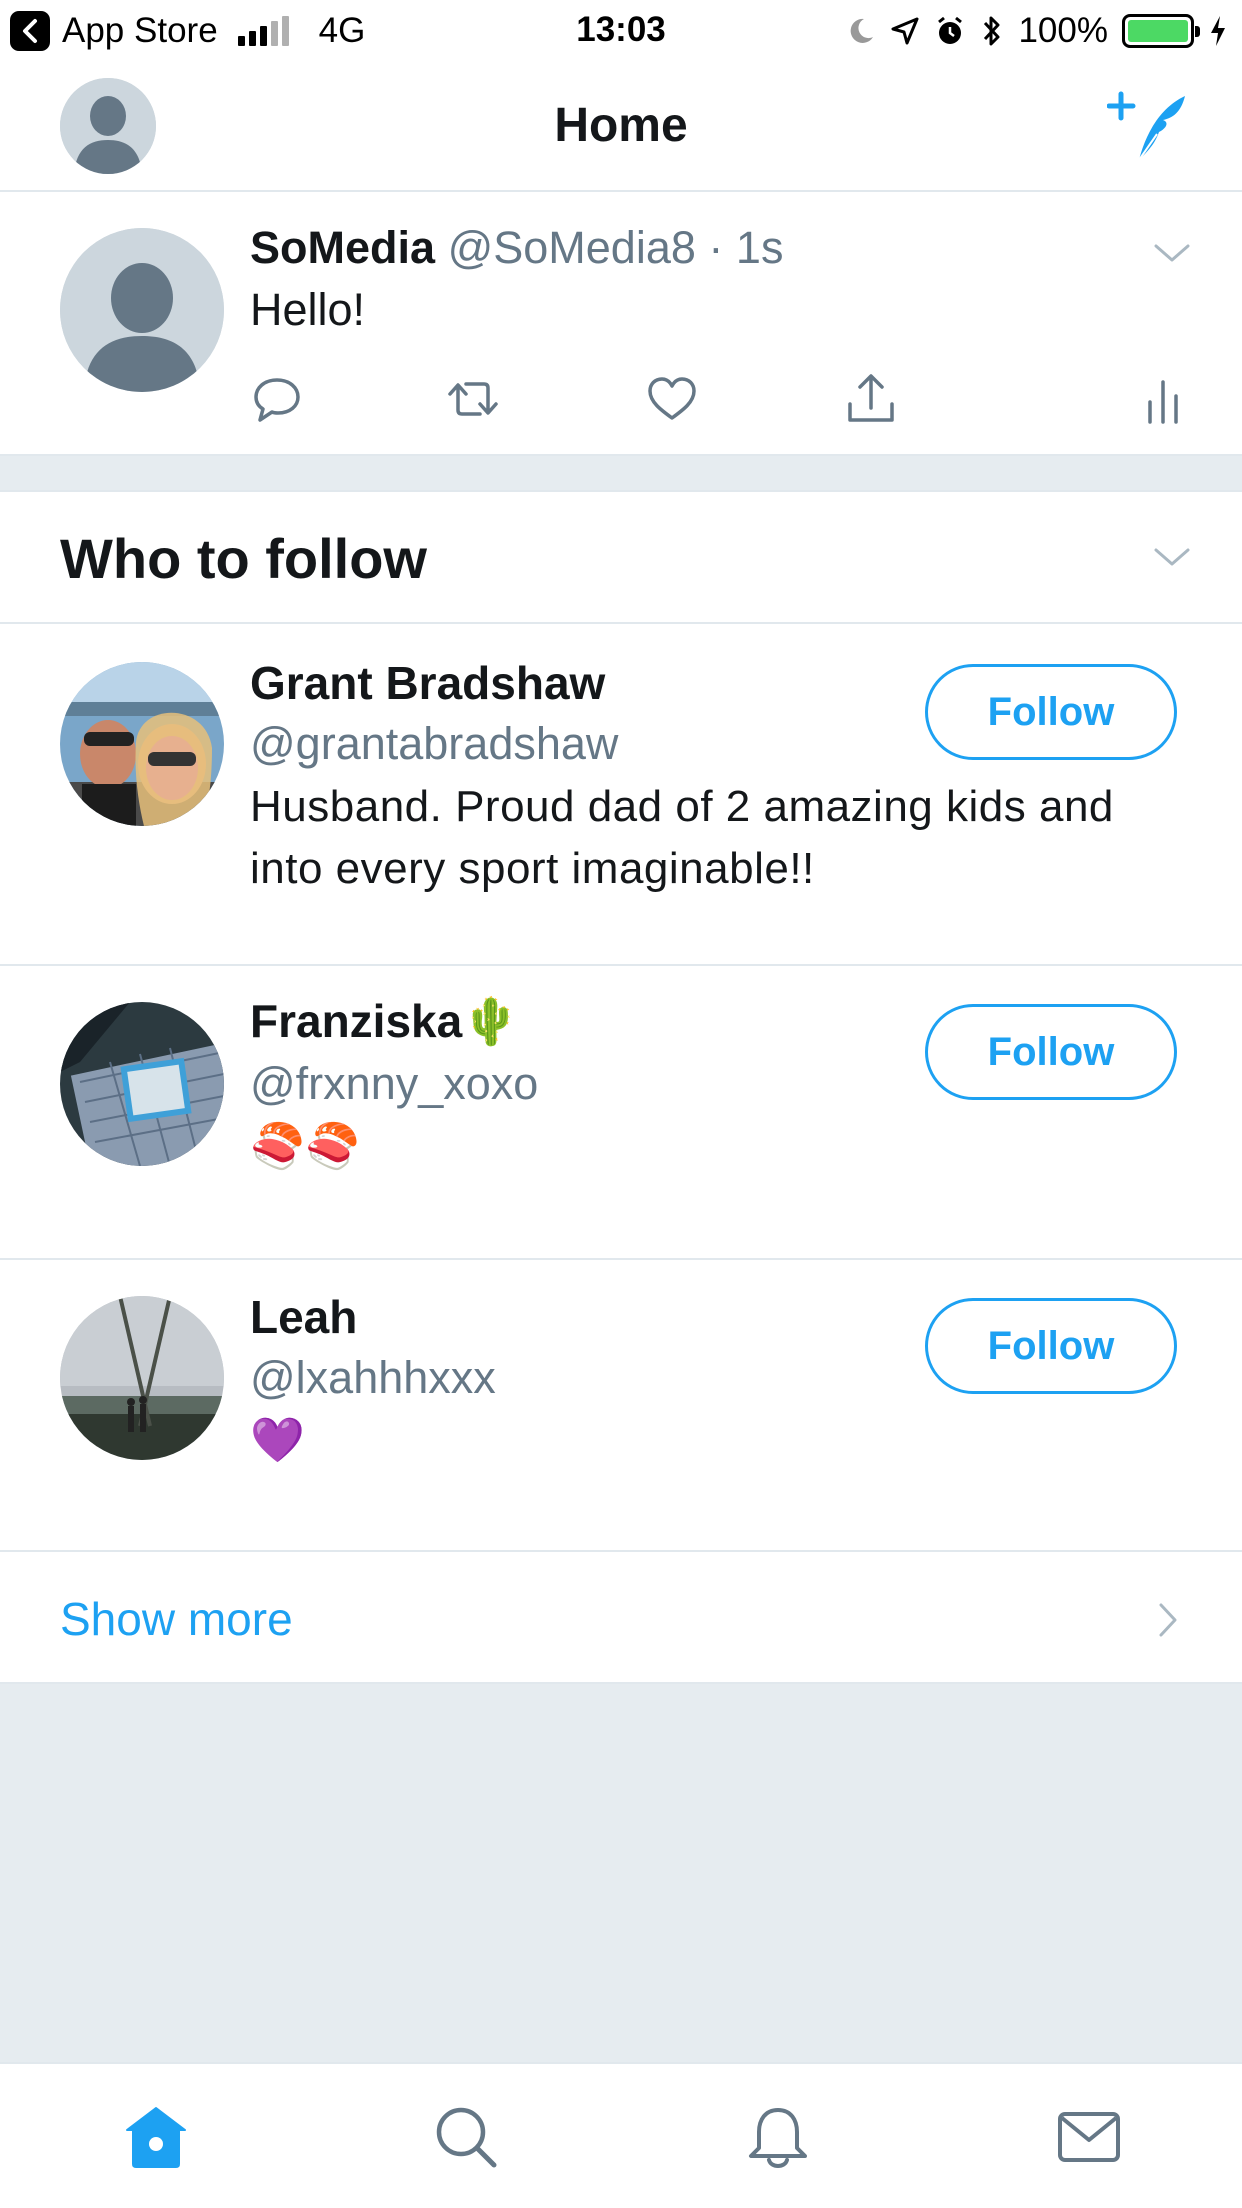 Image resolution: width=1242 pixels, height=2208 pixels. I want to click on top-nav-bar: Home, so click(621, 127).